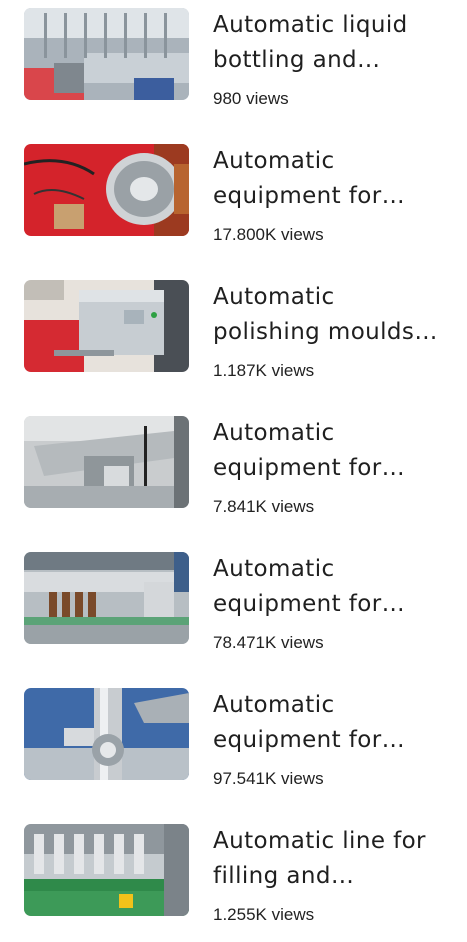 This screenshot has height=942, width=467. I want to click on stainless-pot-machine-thumbnail-icon, so click(106, 190).